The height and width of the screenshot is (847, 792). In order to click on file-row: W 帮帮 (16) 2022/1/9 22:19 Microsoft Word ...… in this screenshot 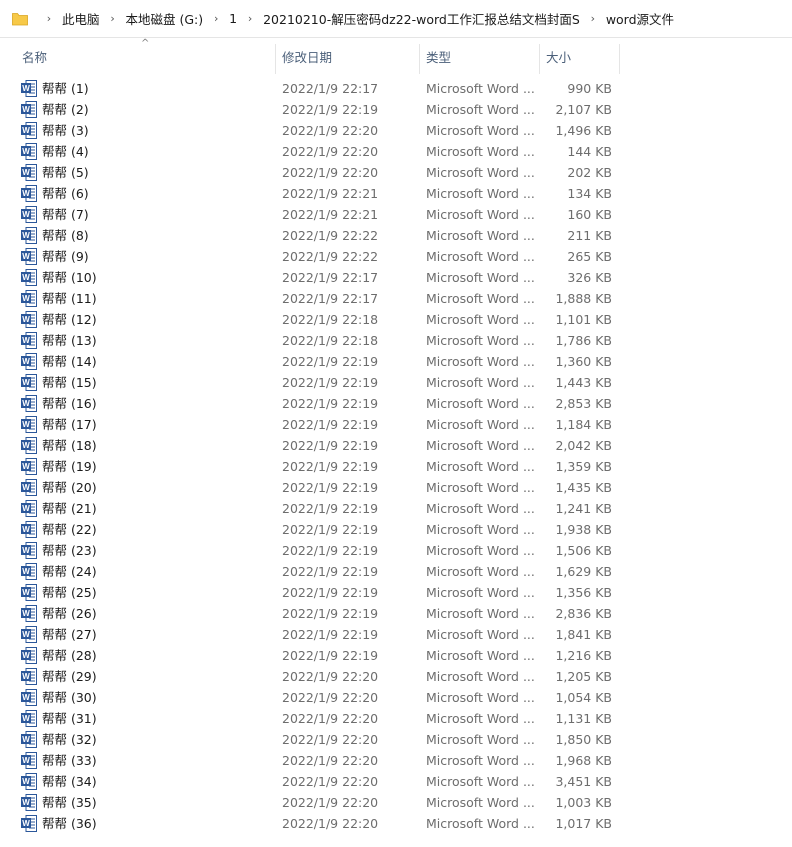, I will do `click(318, 403)`.